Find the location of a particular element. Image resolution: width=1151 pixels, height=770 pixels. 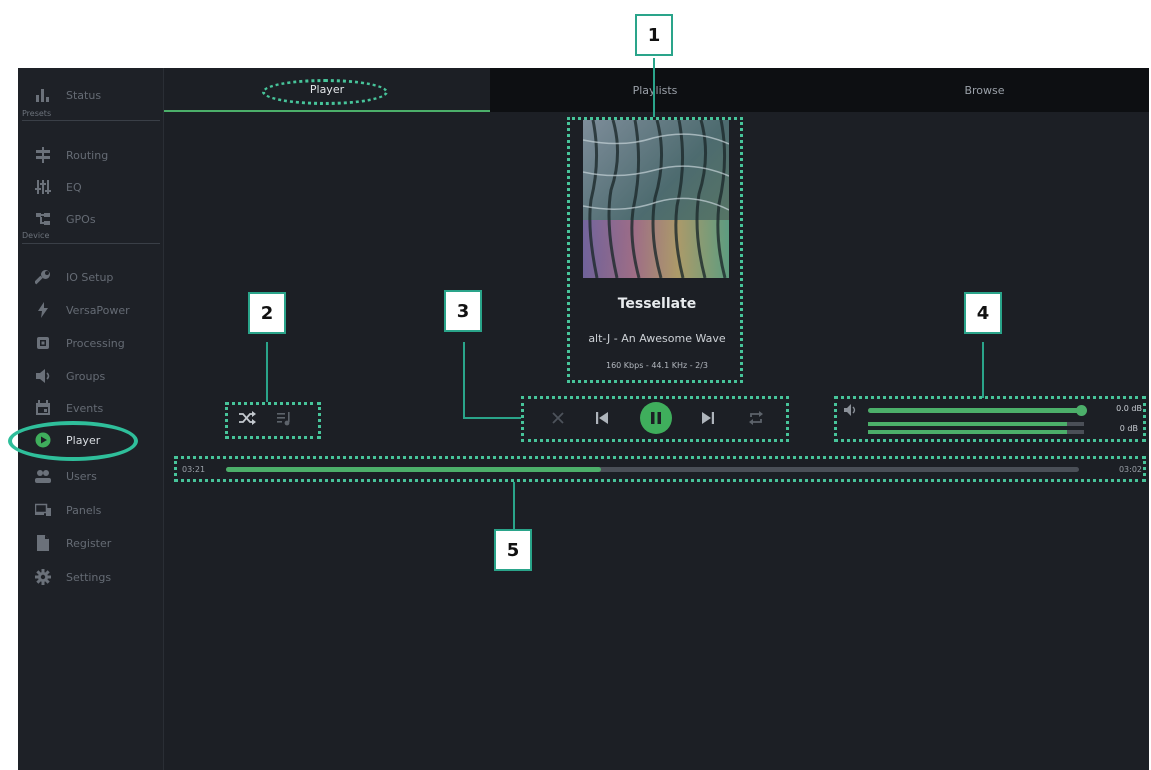

sidebar-item-gpos: GPOs is located at coordinates (90, 219).